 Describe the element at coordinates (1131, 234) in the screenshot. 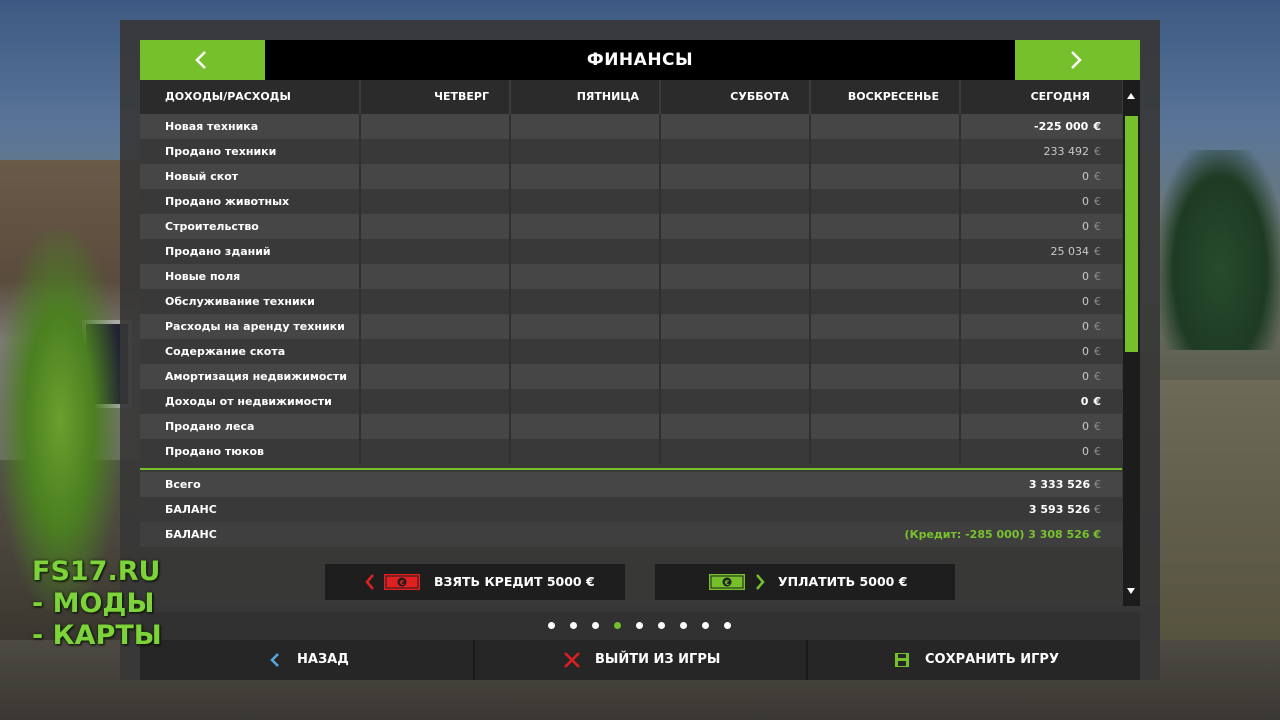

I see `scrollbar-thumb` at that location.